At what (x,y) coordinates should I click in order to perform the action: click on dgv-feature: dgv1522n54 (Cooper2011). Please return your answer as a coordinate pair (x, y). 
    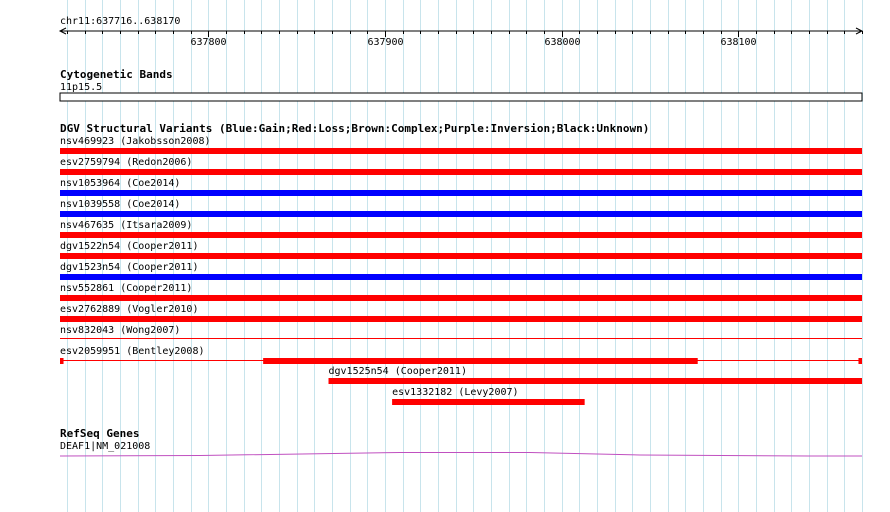
    Looking at the image, I should click on (461, 250).